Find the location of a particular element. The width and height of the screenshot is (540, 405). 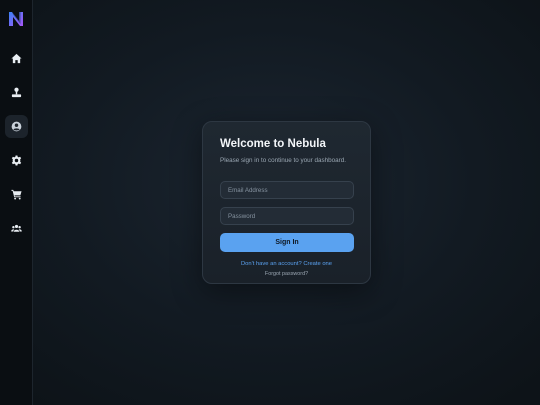

sidebar is located at coordinates (16, 202).